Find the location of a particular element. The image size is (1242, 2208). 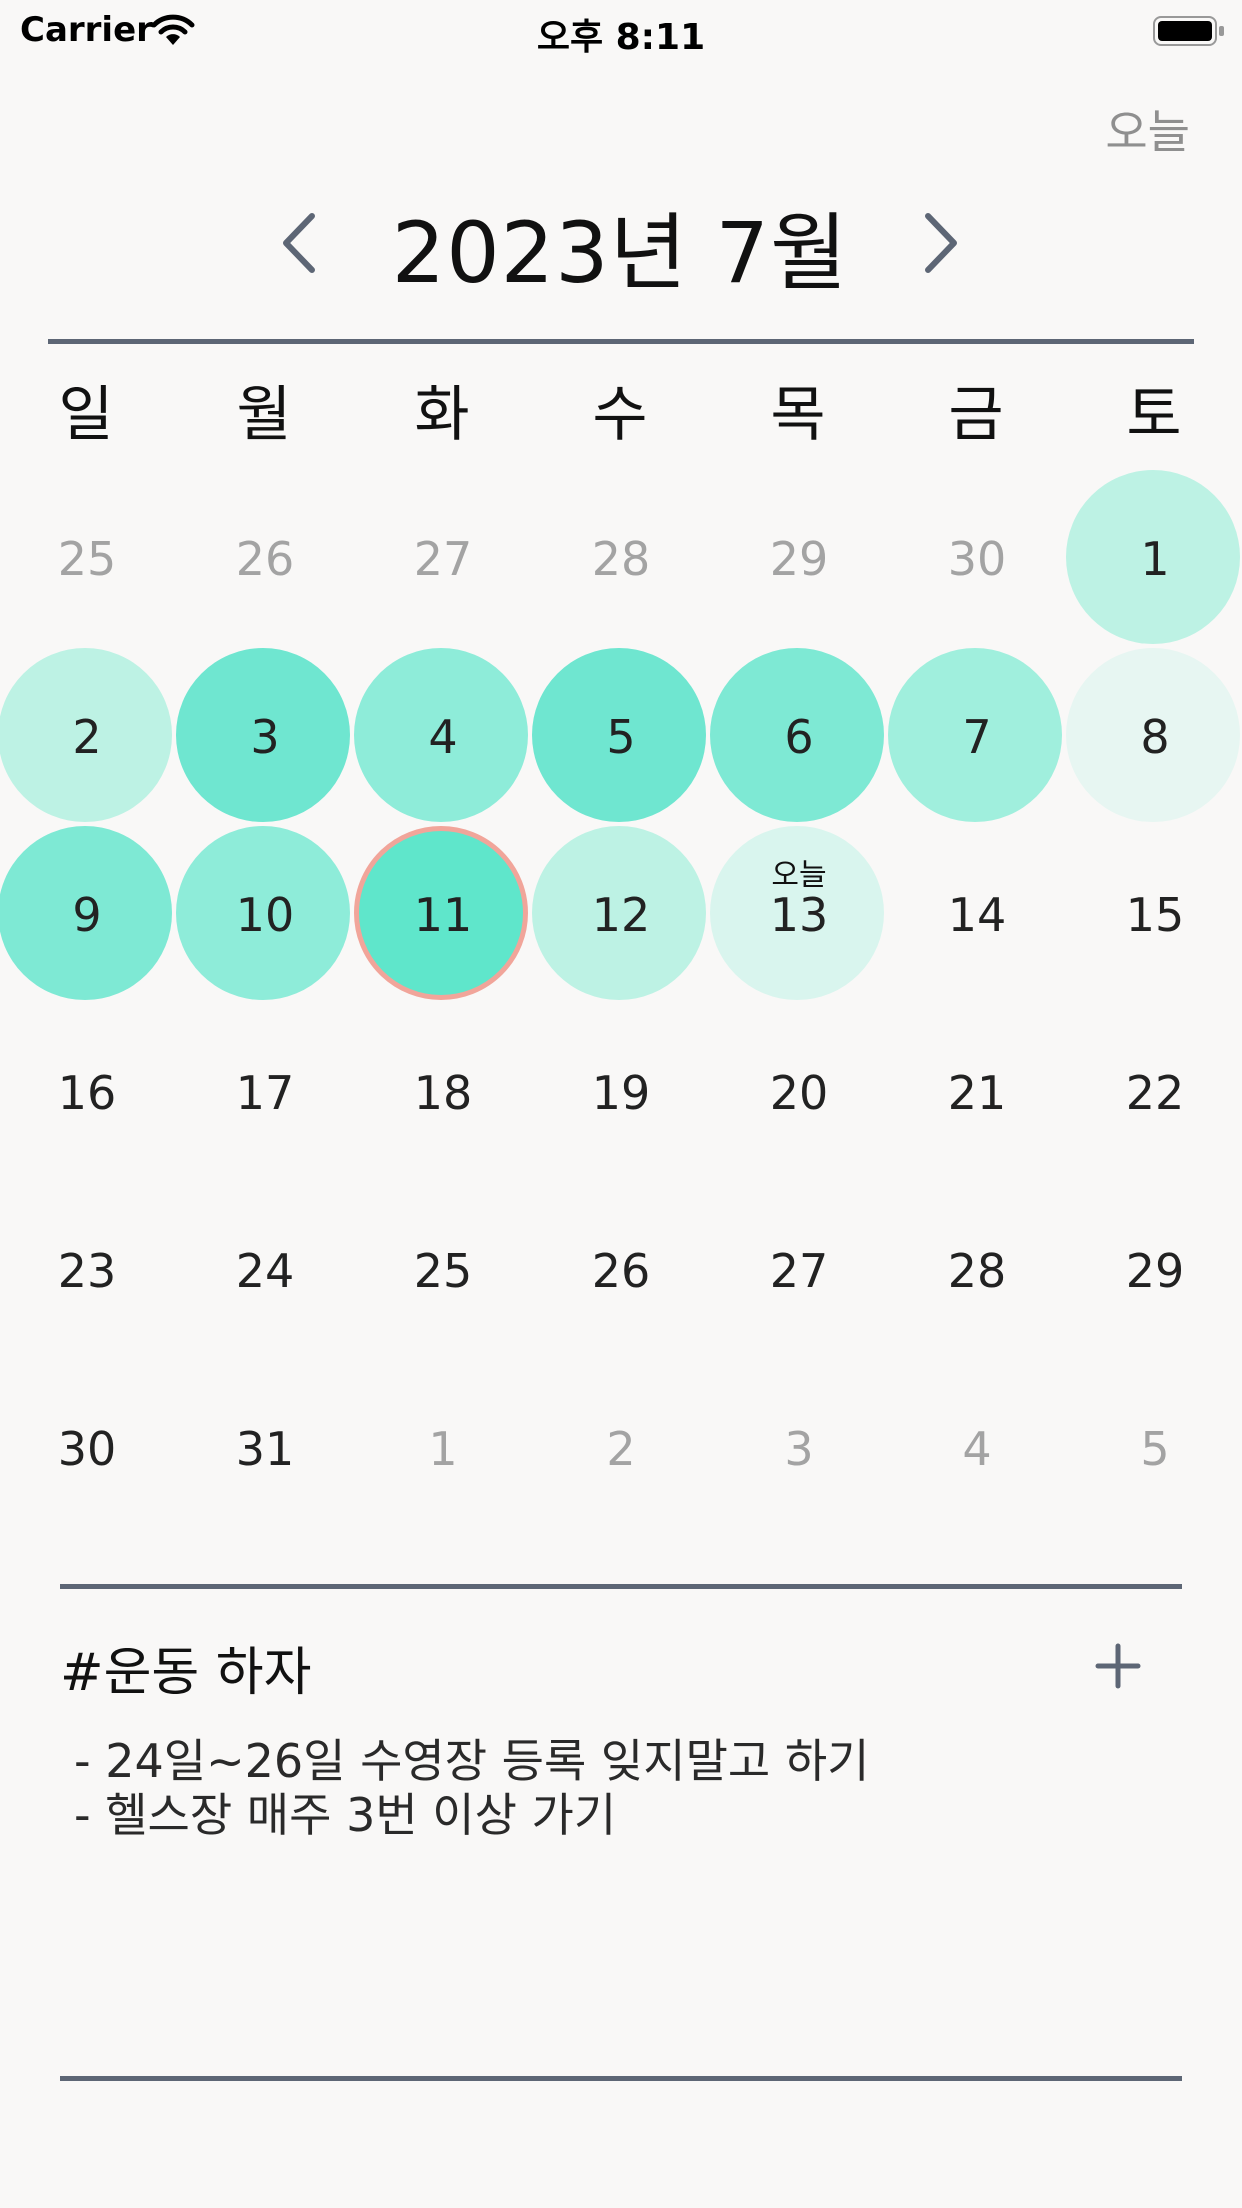

chevron-right-icon is located at coordinates (941, 243).